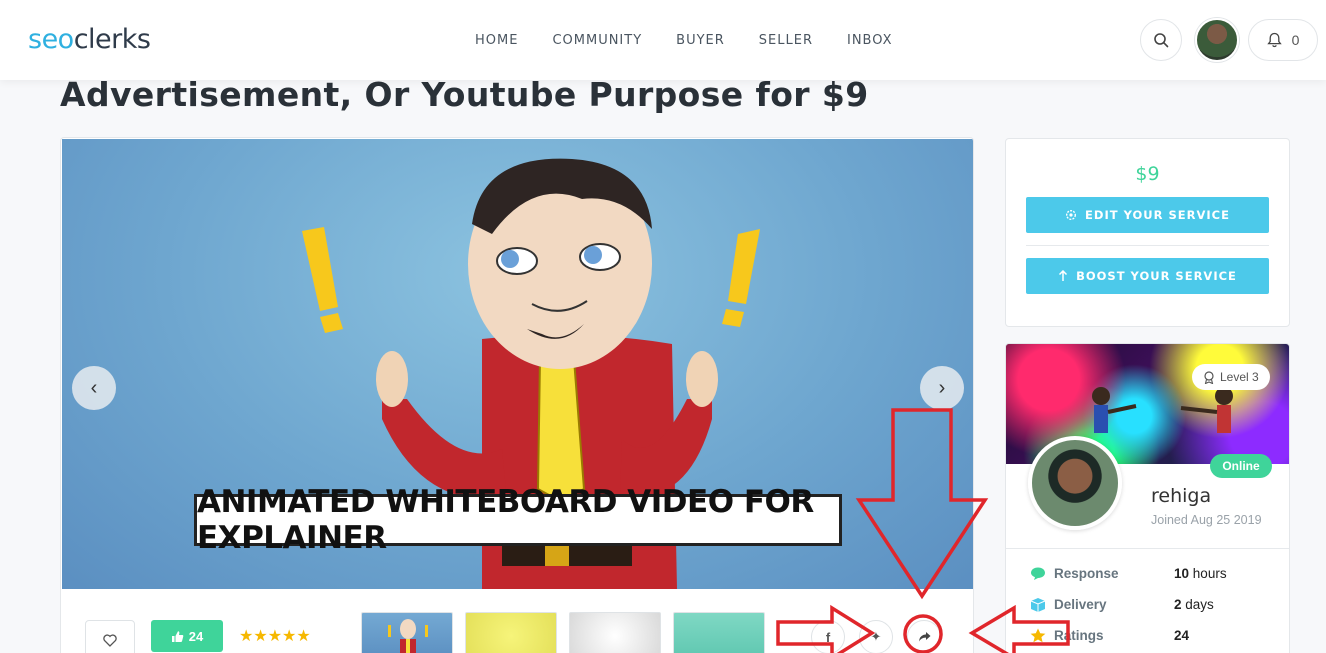 This screenshot has width=1326, height=653. Describe the element at coordinates (187, 636) in the screenshot. I see `likes-badge: 24` at that location.